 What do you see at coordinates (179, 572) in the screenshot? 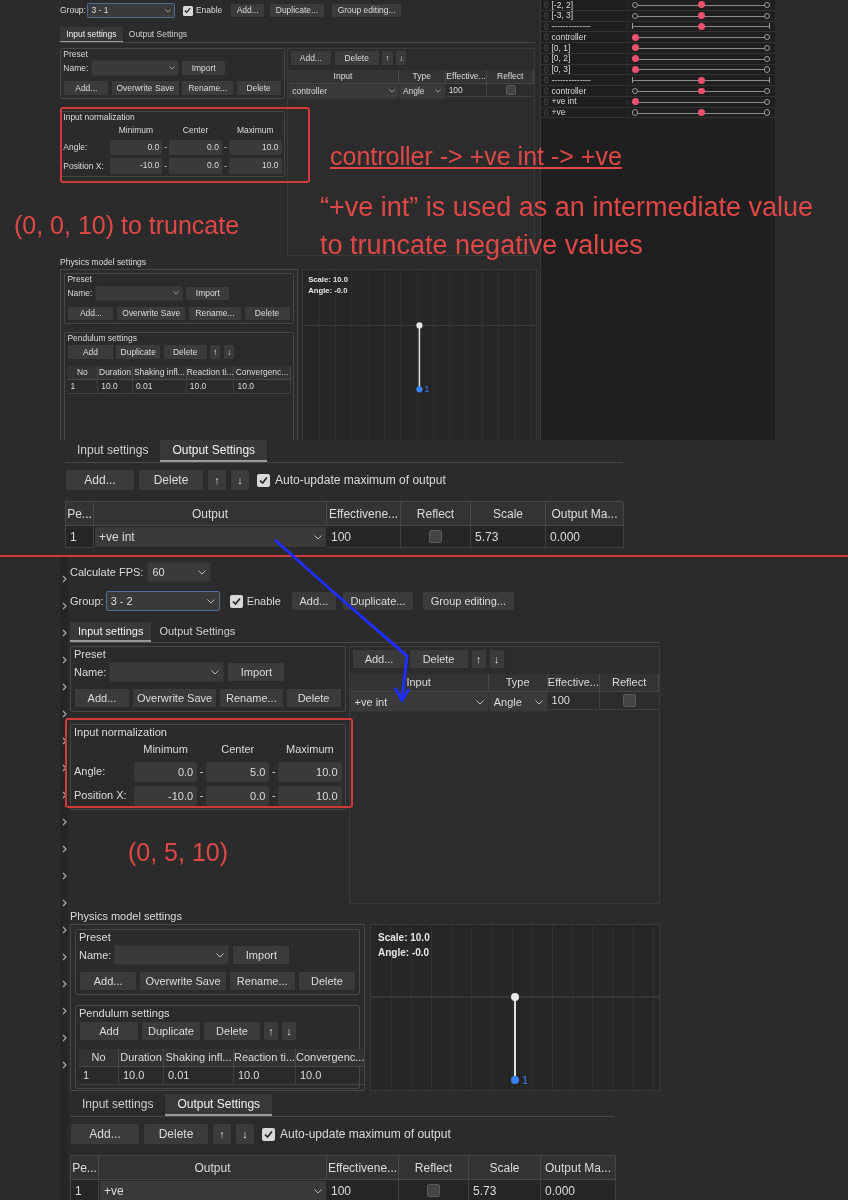
I see `dropdown: 60` at bounding box center [179, 572].